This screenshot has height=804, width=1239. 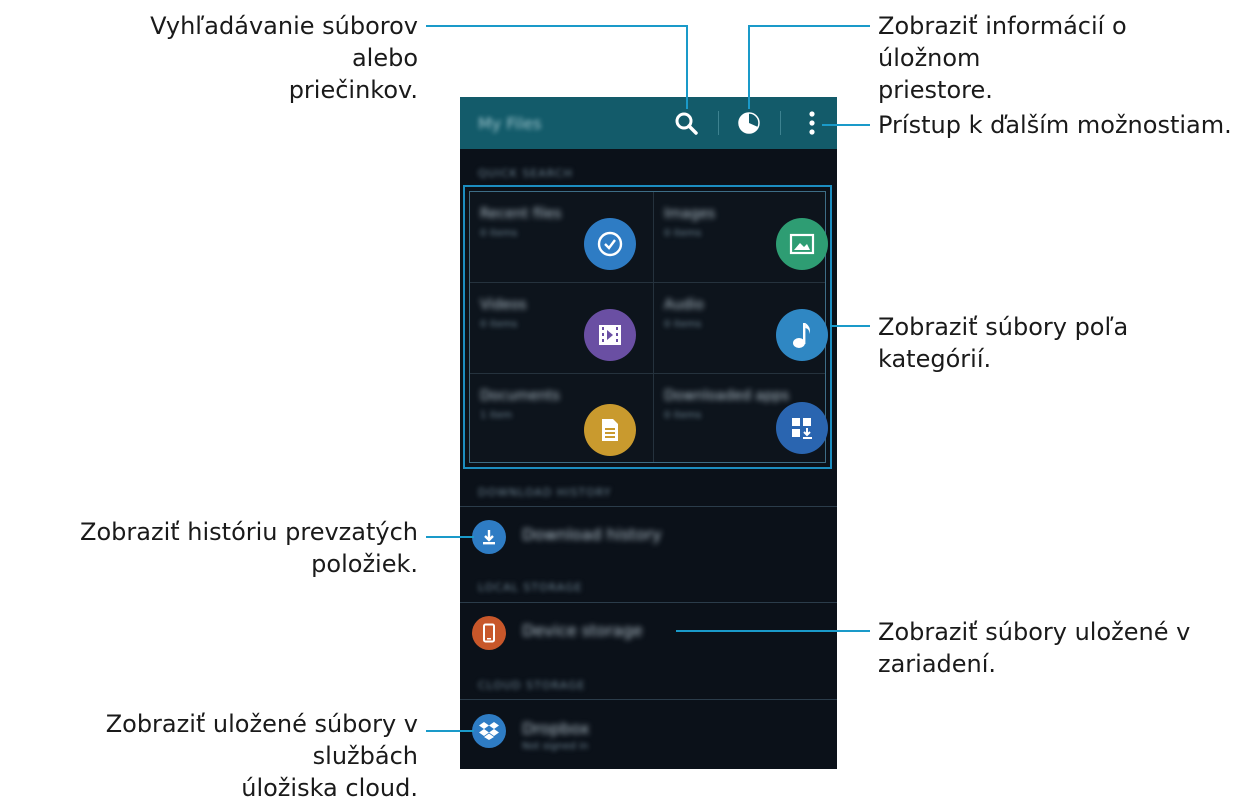 What do you see at coordinates (496, 415) in the screenshot?
I see `category-count: 1 item` at bounding box center [496, 415].